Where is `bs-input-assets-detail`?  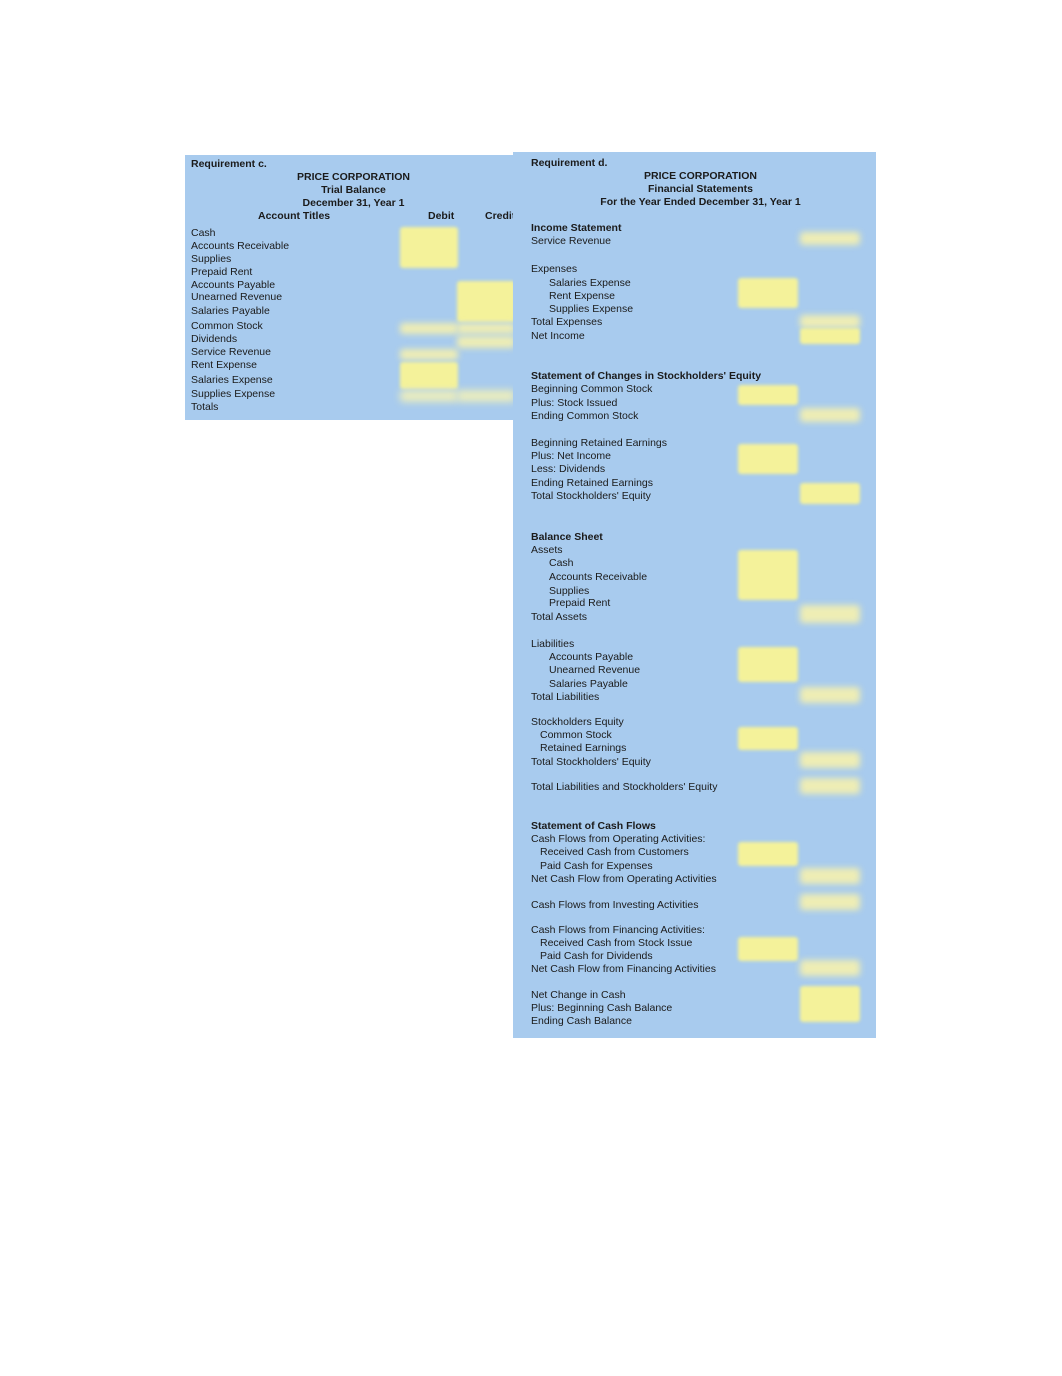 bs-input-assets-detail is located at coordinates (768, 575).